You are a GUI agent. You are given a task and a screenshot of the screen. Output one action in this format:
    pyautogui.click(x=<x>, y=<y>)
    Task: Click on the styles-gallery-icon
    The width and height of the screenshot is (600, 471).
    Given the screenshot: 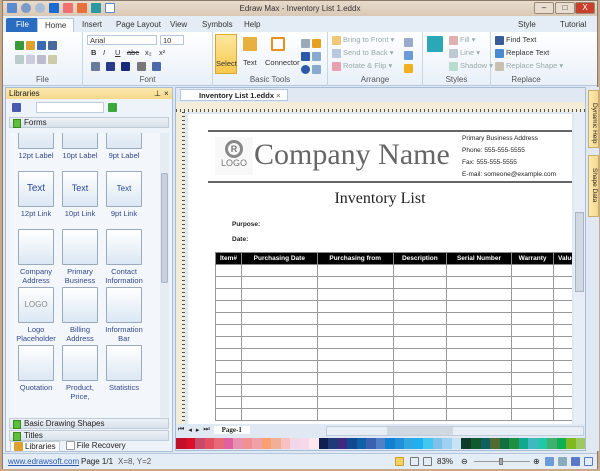 What is the action you would take?
    pyautogui.click(x=435, y=44)
    